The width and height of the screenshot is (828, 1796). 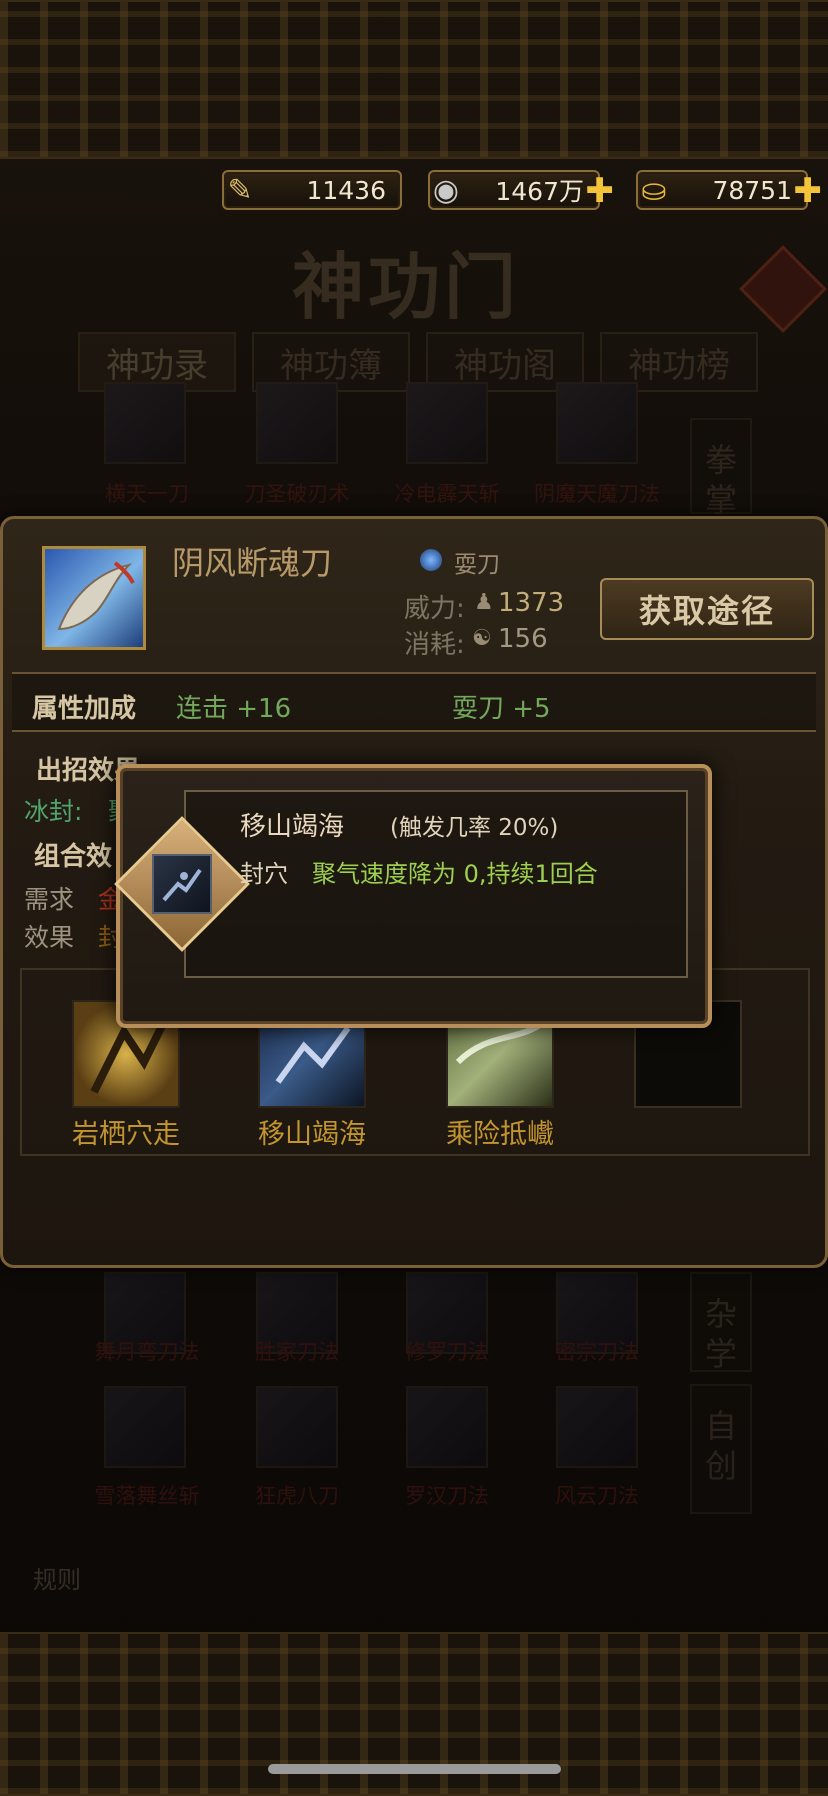 What do you see at coordinates (346, 190) in the screenshot?
I see `scroll-value: 11436` at bounding box center [346, 190].